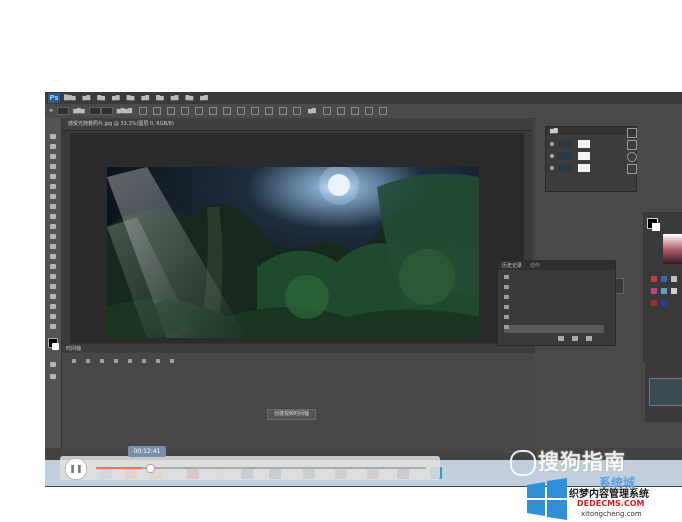  I want to click on delete-icon, so click(589, 338).